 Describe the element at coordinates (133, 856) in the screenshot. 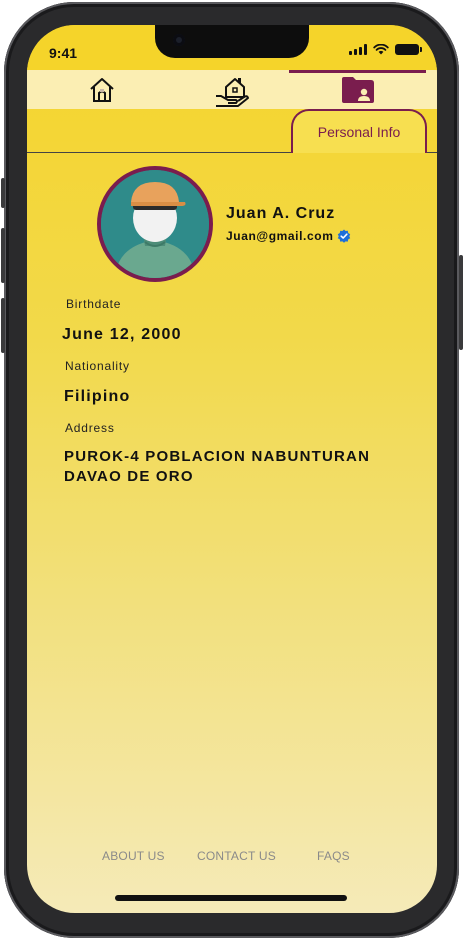

I see `footer-about-link: ABOUT US` at that location.